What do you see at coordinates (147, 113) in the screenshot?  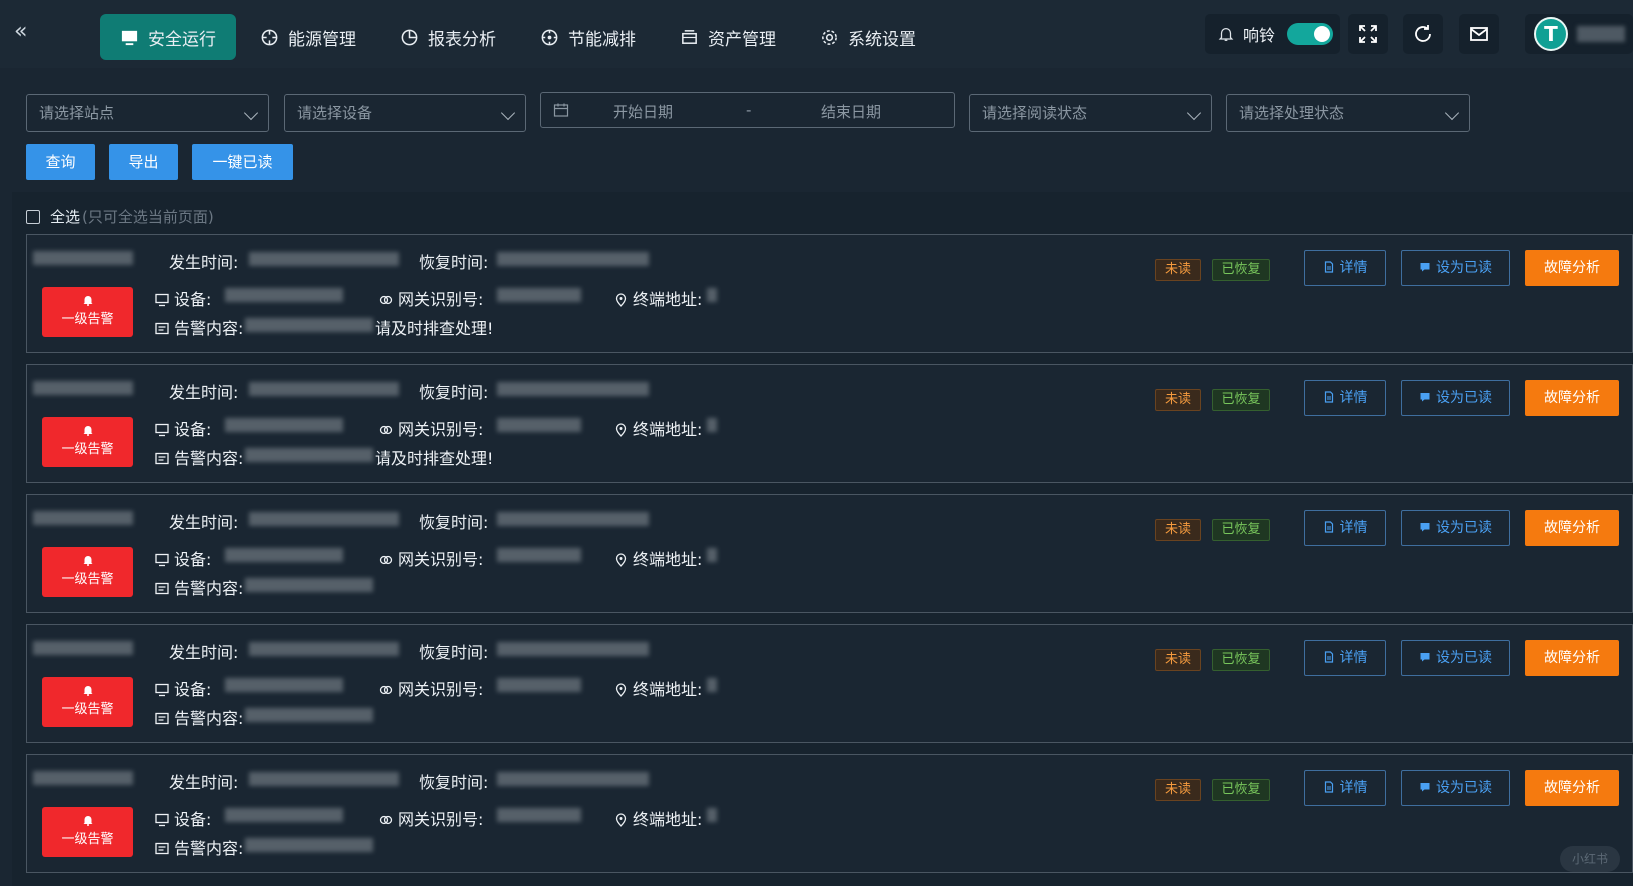 I see `station-select: 请选择站点` at bounding box center [147, 113].